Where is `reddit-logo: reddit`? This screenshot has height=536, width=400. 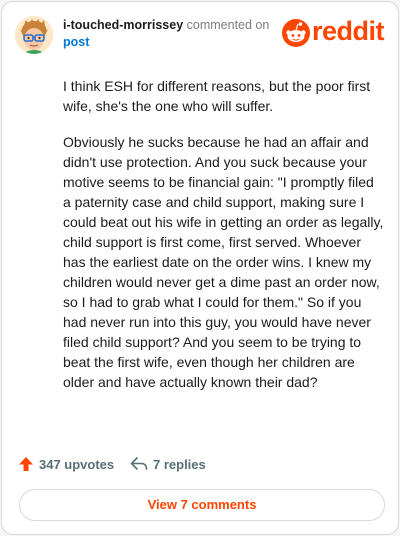
reddit-logo: reddit is located at coordinates (336, 32).